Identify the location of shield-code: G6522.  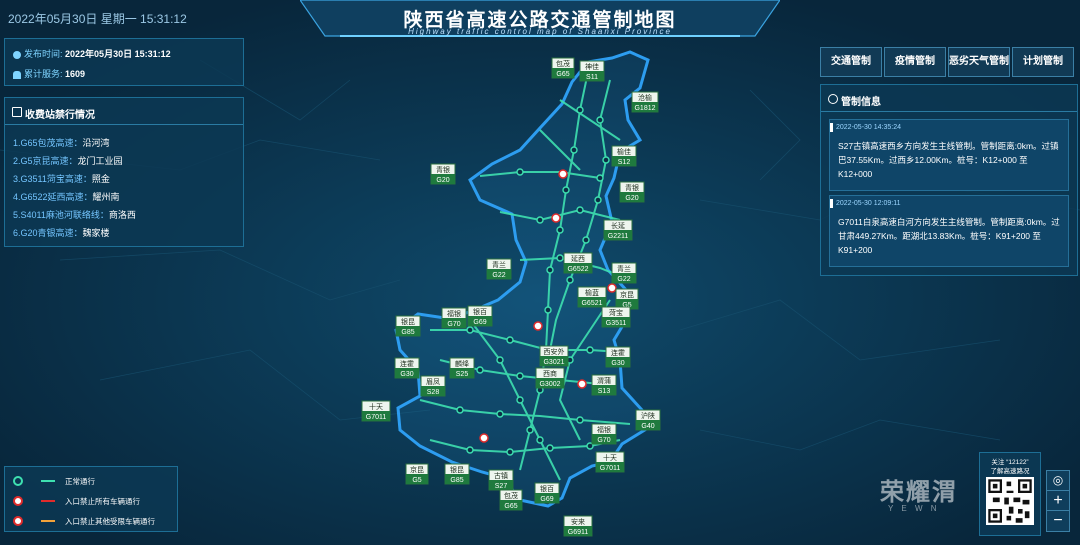
(577, 269).